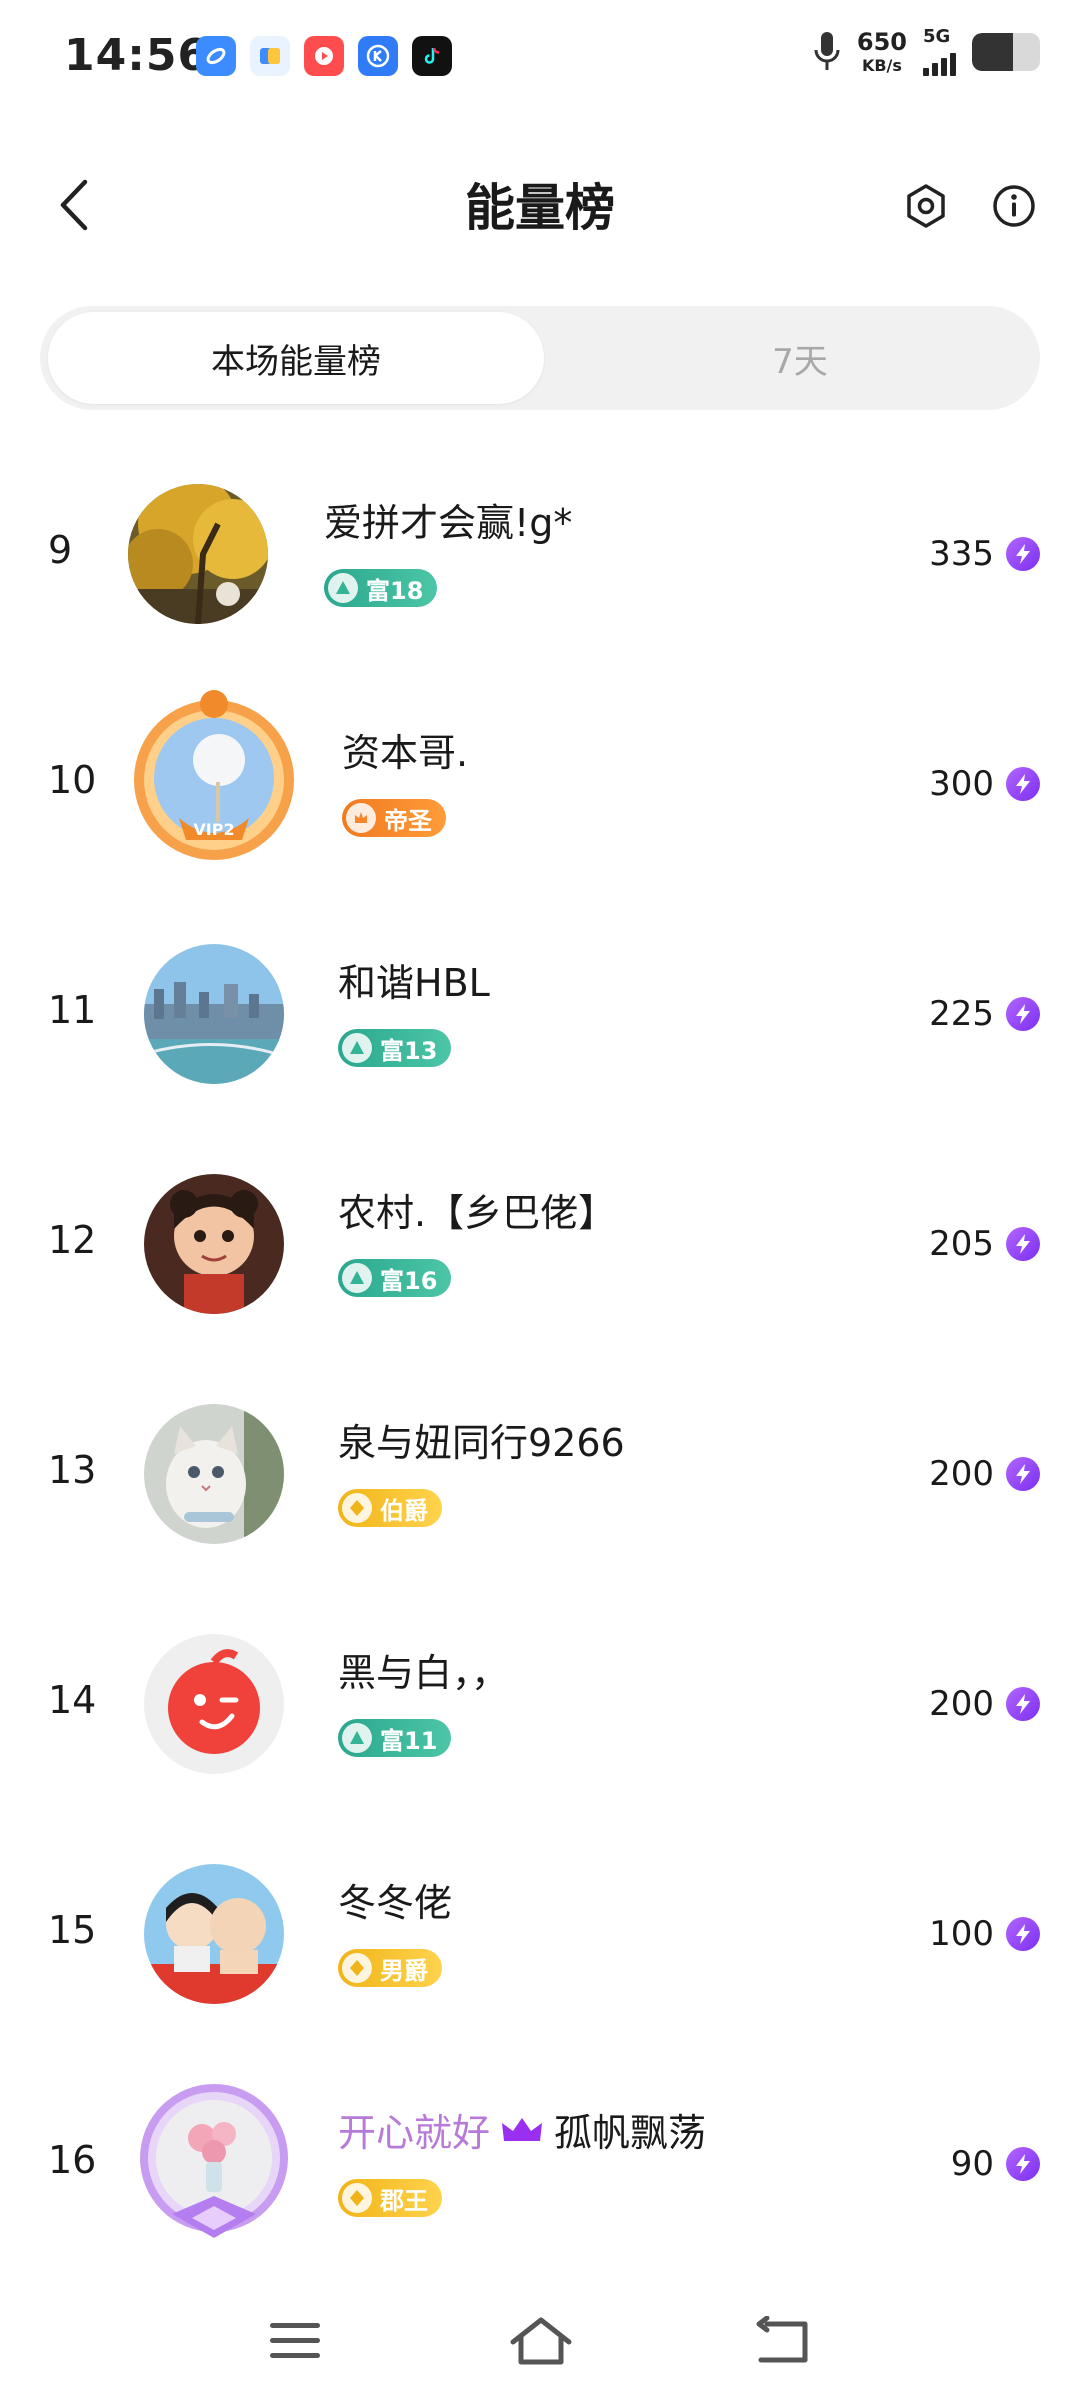  Describe the element at coordinates (540, 205) in the screenshot. I see `header: 能量榜` at that location.